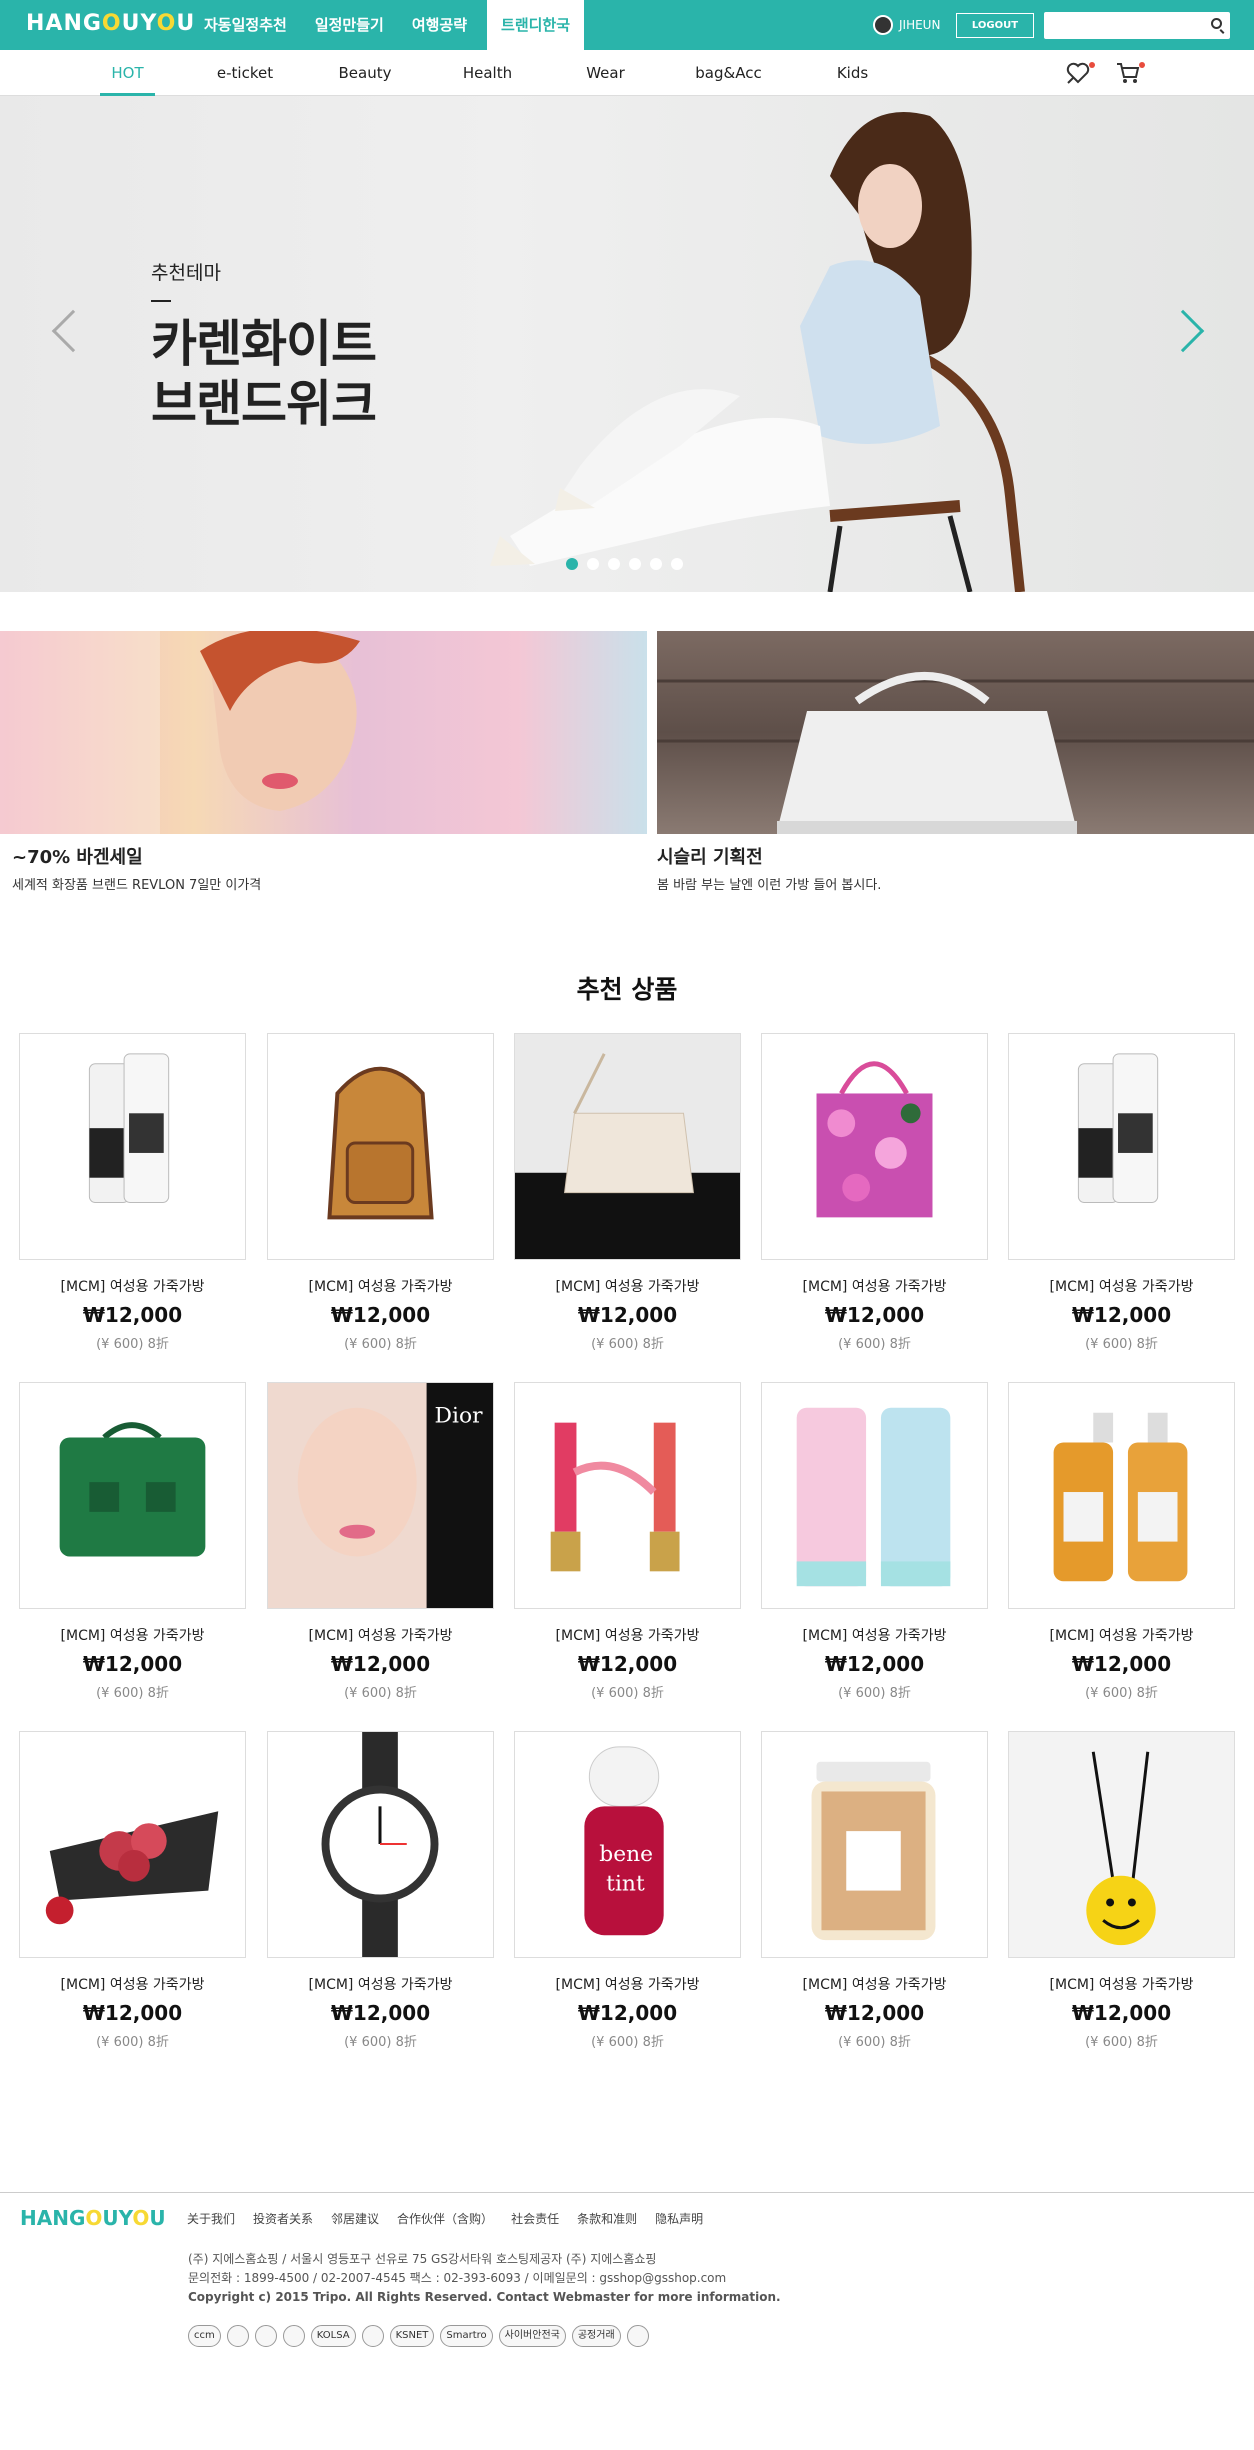  What do you see at coordinates (445, 2218) in the screenshot?
I see `footer-link-partners: 合作伙伴（含购）` at bounding box center [445, 2218].